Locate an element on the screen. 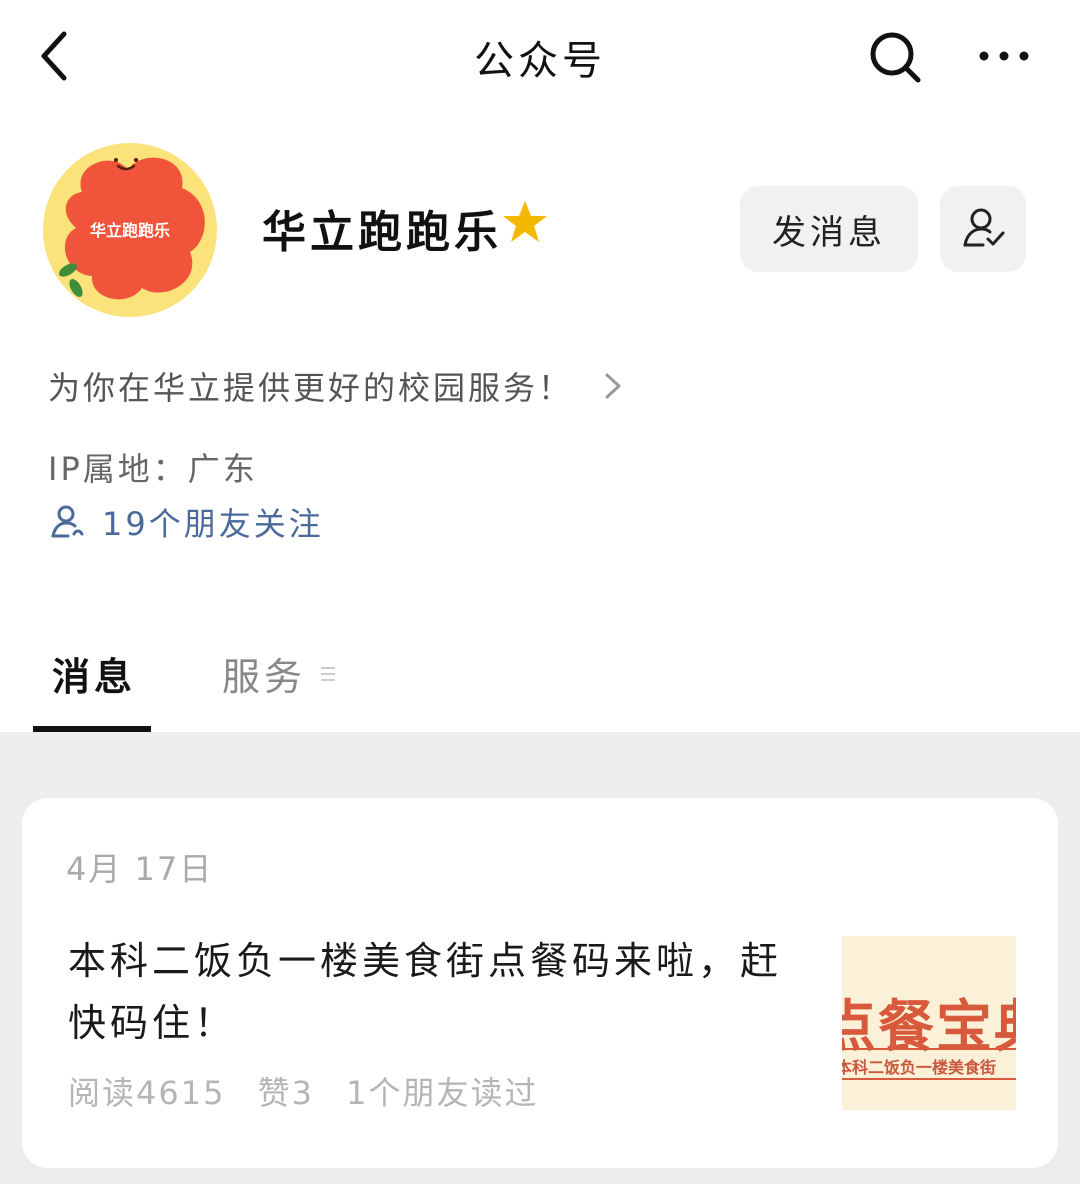  account-avatar: 华立跑跑乐 is located at coordinates (130, 230).